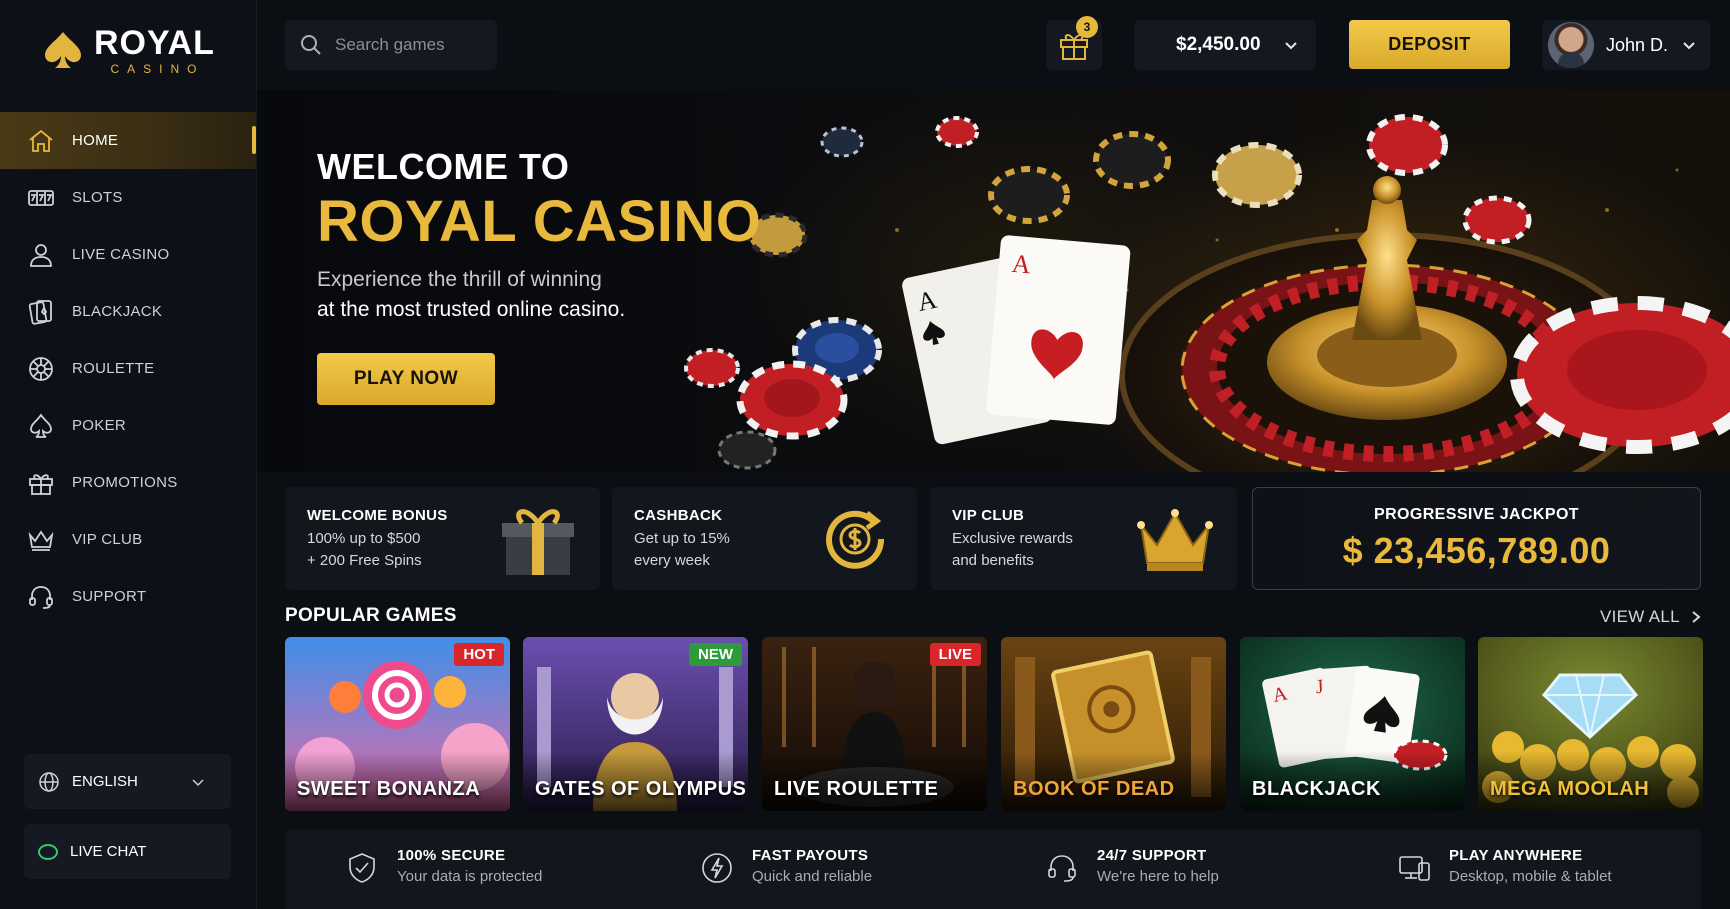  Describe the element at coordinates (125, 482) in the screenshot. I see `sidebar-item-label: PROMOTIONS` at that location.